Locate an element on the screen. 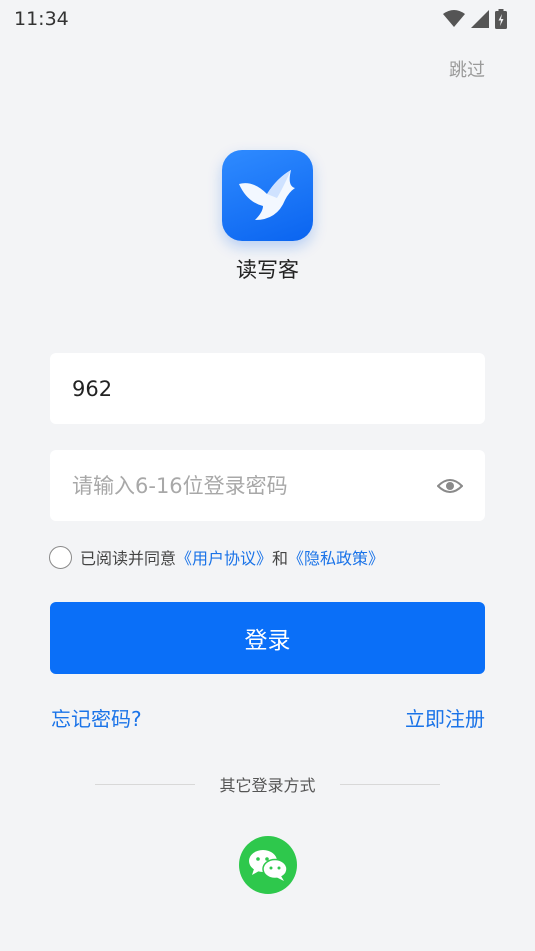 This screenshot has height=951, width=535. app-name: 读写客 is located at coordinates (267, 270).